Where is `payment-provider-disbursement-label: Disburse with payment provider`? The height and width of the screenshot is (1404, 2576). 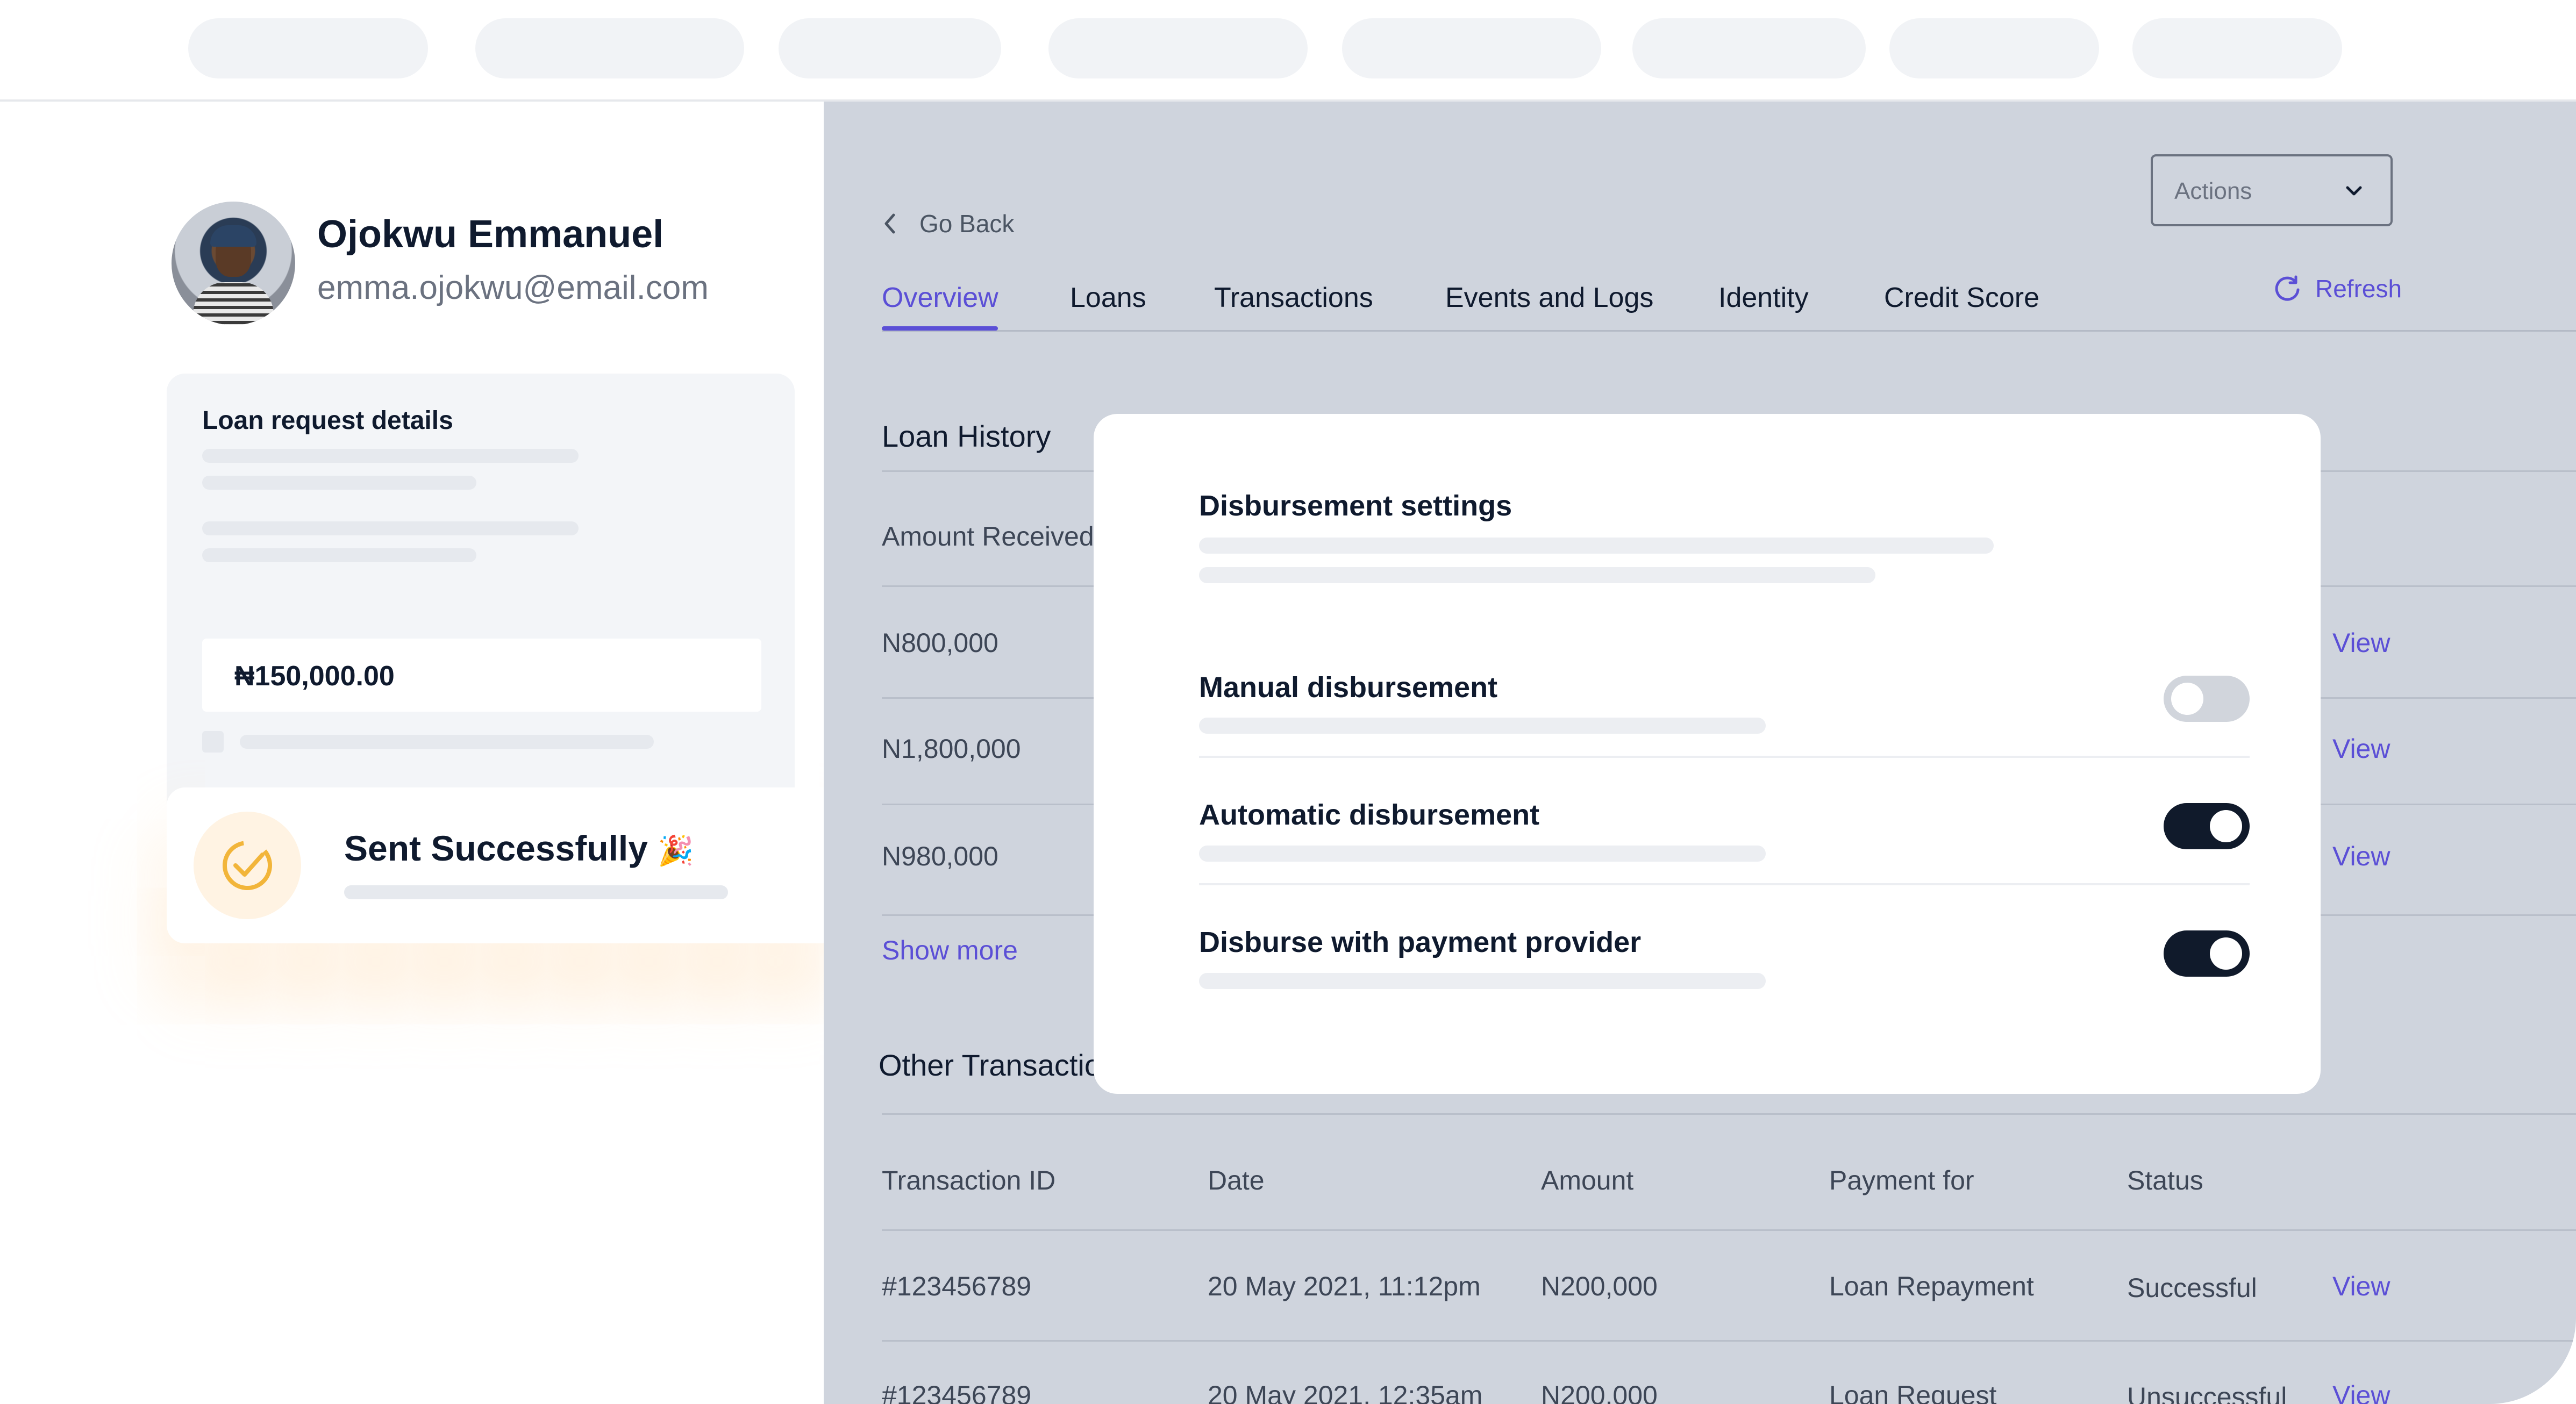
payment-provider-disbursement-label: Disburse with payment provider is located at coordinates (1420, 942).